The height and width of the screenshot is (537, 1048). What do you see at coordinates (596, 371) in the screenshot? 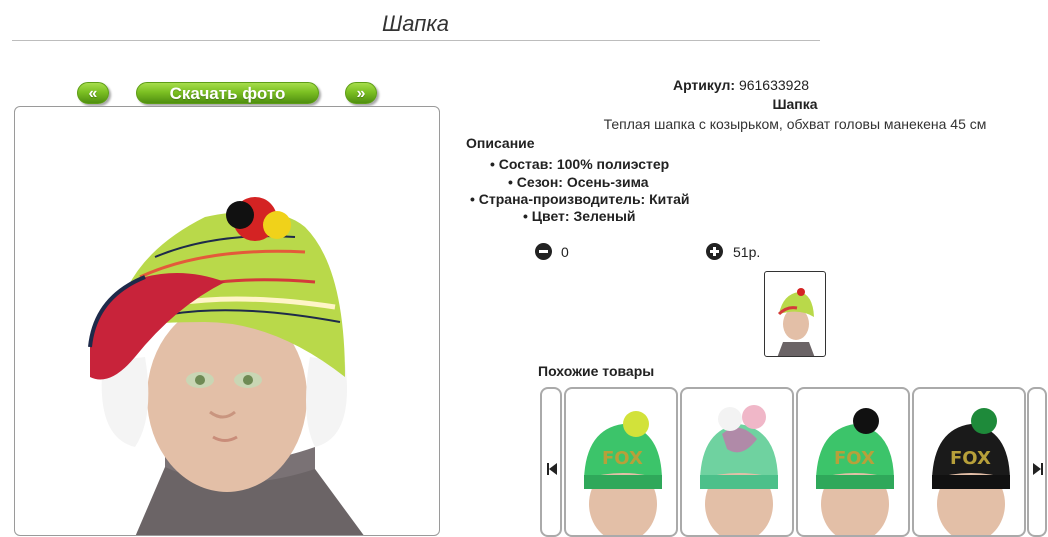
I see `similar-products-title: Похожие товары` at bounding box center [596, 371].